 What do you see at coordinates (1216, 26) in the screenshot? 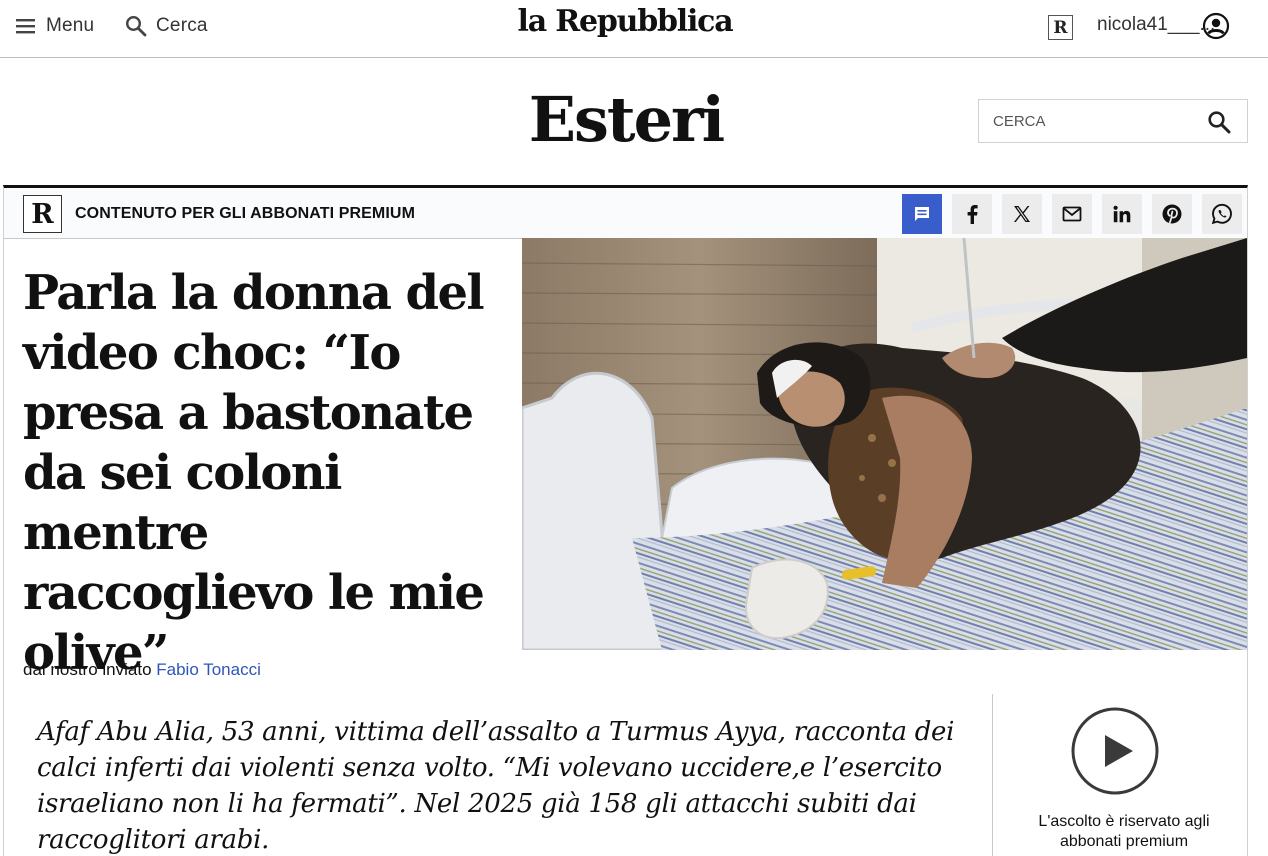
I see `user-account-icon` at bounding box center [1216, 26].